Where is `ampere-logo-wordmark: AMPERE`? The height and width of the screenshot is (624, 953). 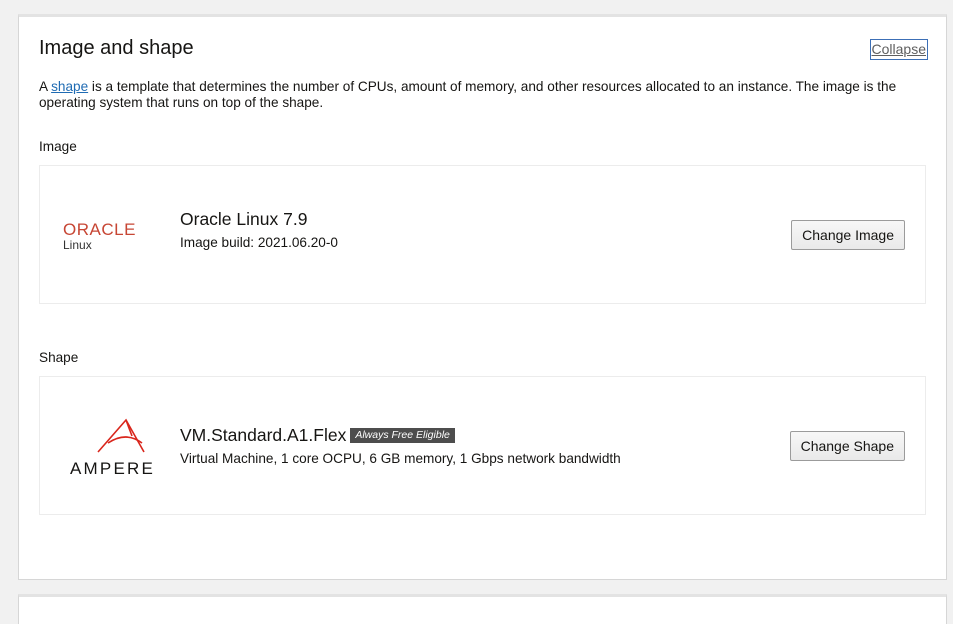 ampere-logo-wordmark: AMPERE is located at coordinates (112, 468).